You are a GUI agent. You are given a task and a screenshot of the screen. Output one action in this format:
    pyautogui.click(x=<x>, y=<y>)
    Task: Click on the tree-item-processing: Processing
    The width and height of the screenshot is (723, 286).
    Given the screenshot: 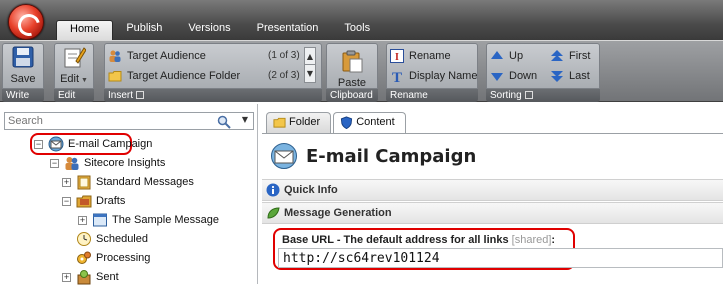 What is the action you would take?
    pyautogui.click(x=113, y=258)
    